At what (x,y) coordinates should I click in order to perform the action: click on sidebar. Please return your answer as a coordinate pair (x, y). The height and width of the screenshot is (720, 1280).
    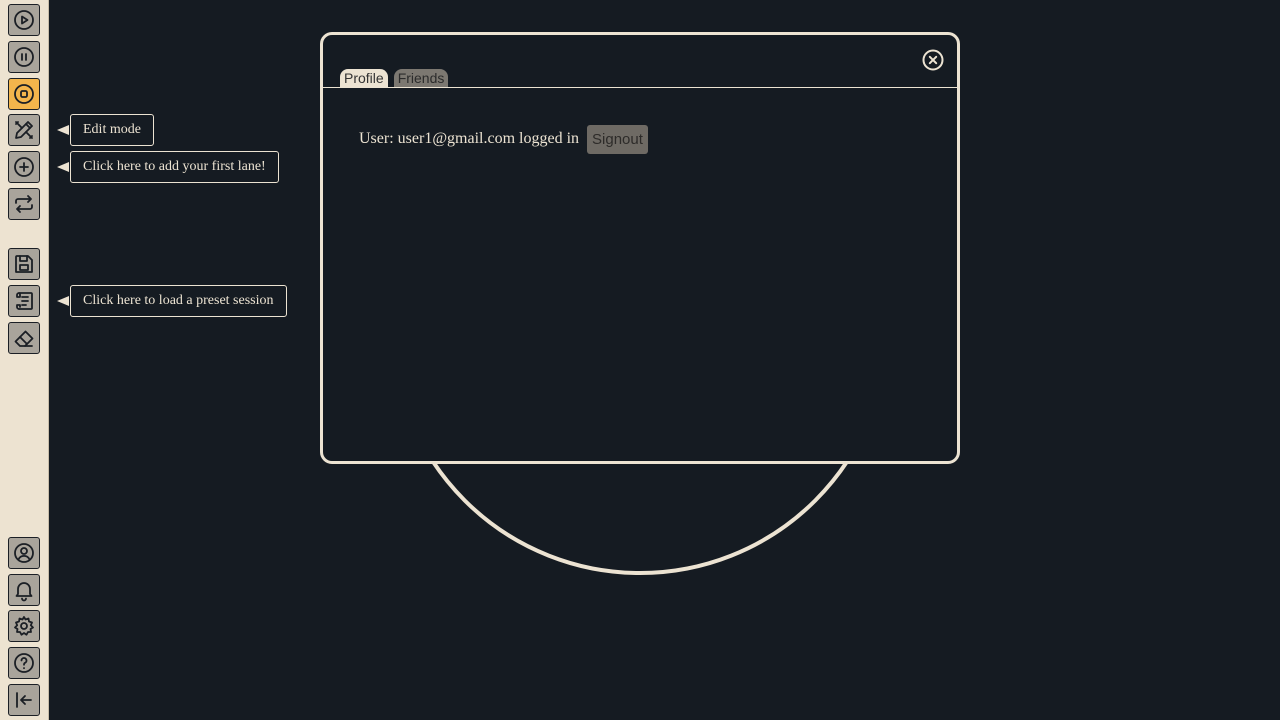
    Looking at the image, I should click on (24, 360).